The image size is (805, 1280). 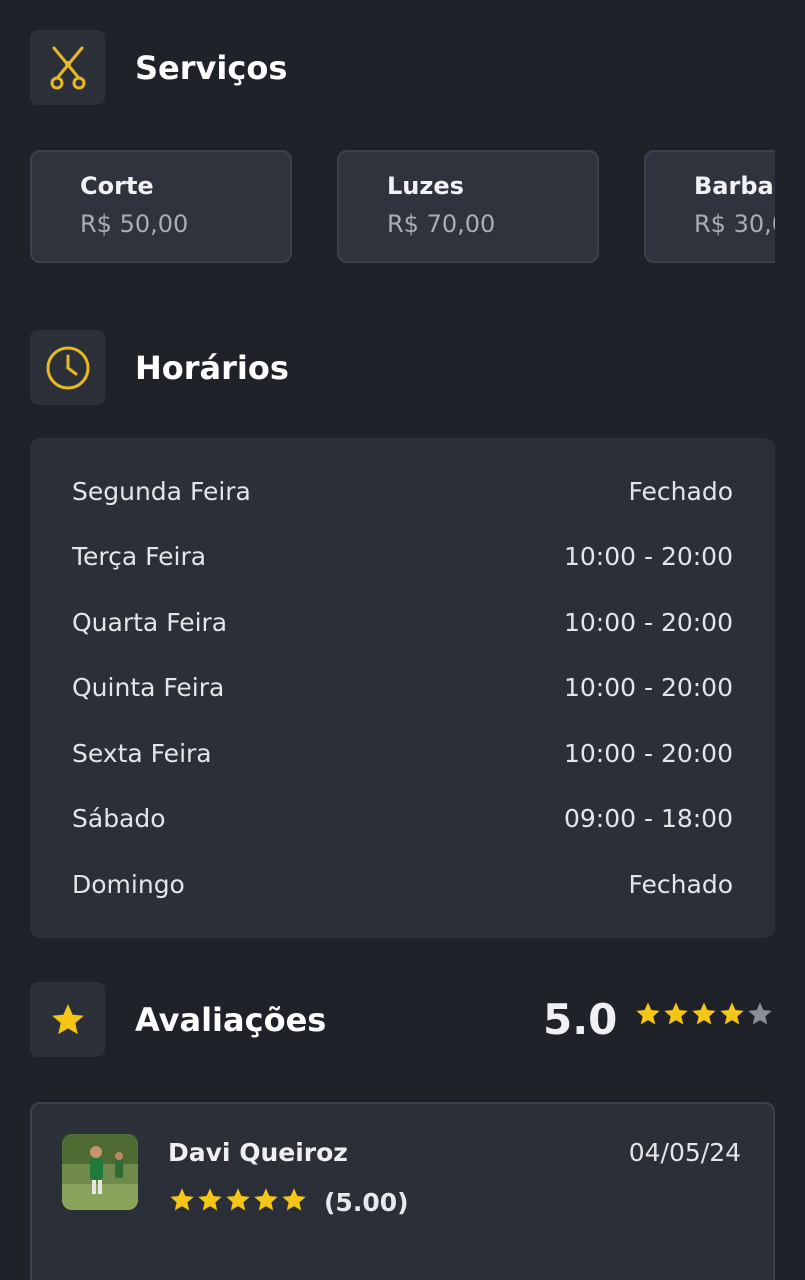 I want to click on hours-row: Quinta Feira 10:00 - 20:00, so click(x=402, y=687).